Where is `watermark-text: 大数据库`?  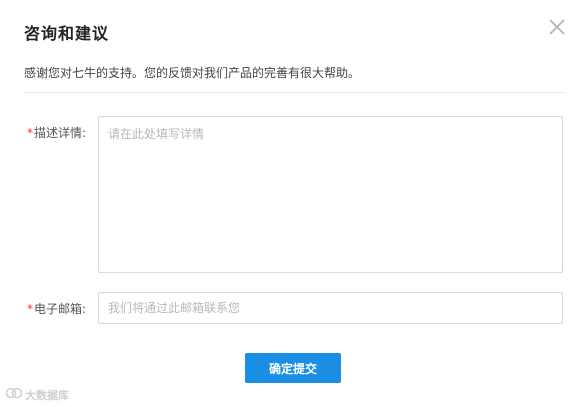 watermark-text: 大数据库 is located at coordinates (47, 395).